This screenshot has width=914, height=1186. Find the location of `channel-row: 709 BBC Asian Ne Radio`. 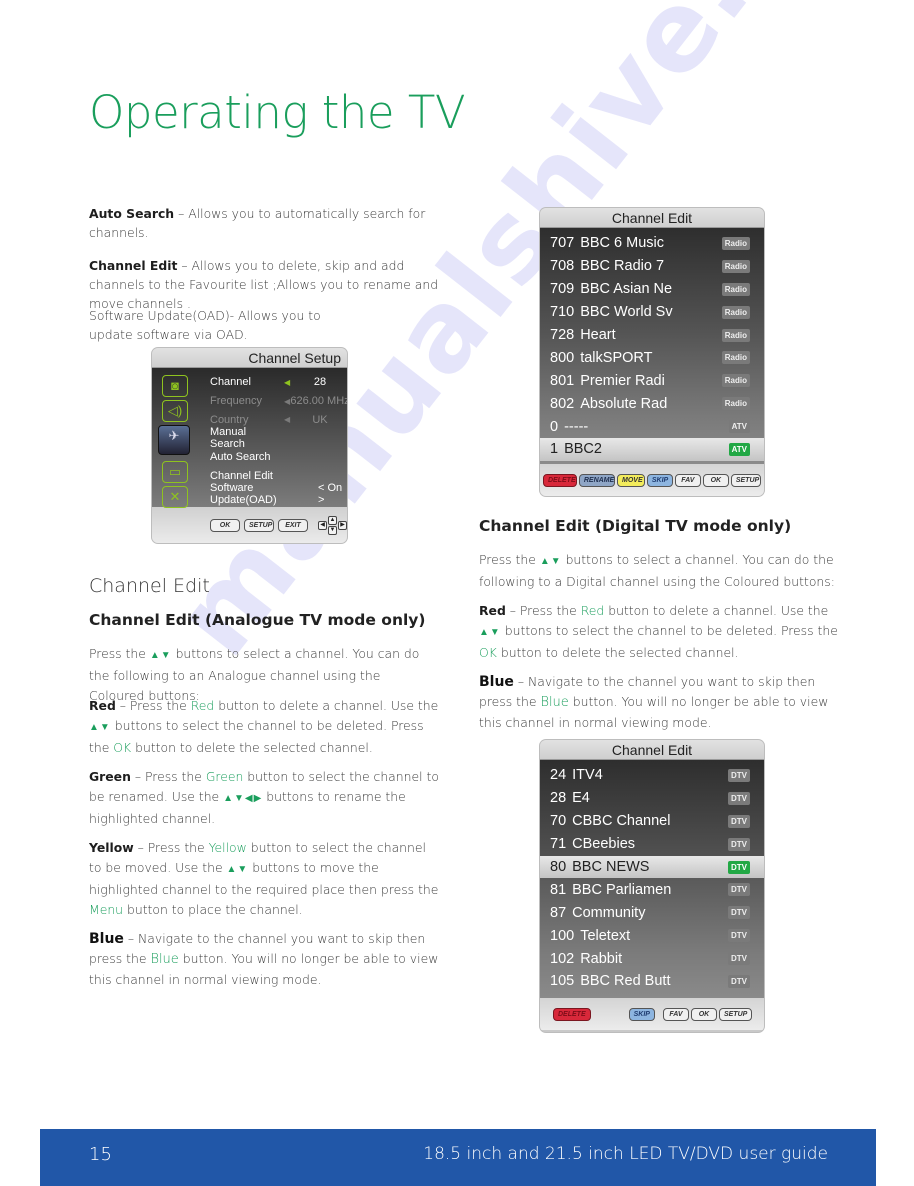

channel-row: 709 BBC Asian Ne Radio is located at coordinates (652, 289).